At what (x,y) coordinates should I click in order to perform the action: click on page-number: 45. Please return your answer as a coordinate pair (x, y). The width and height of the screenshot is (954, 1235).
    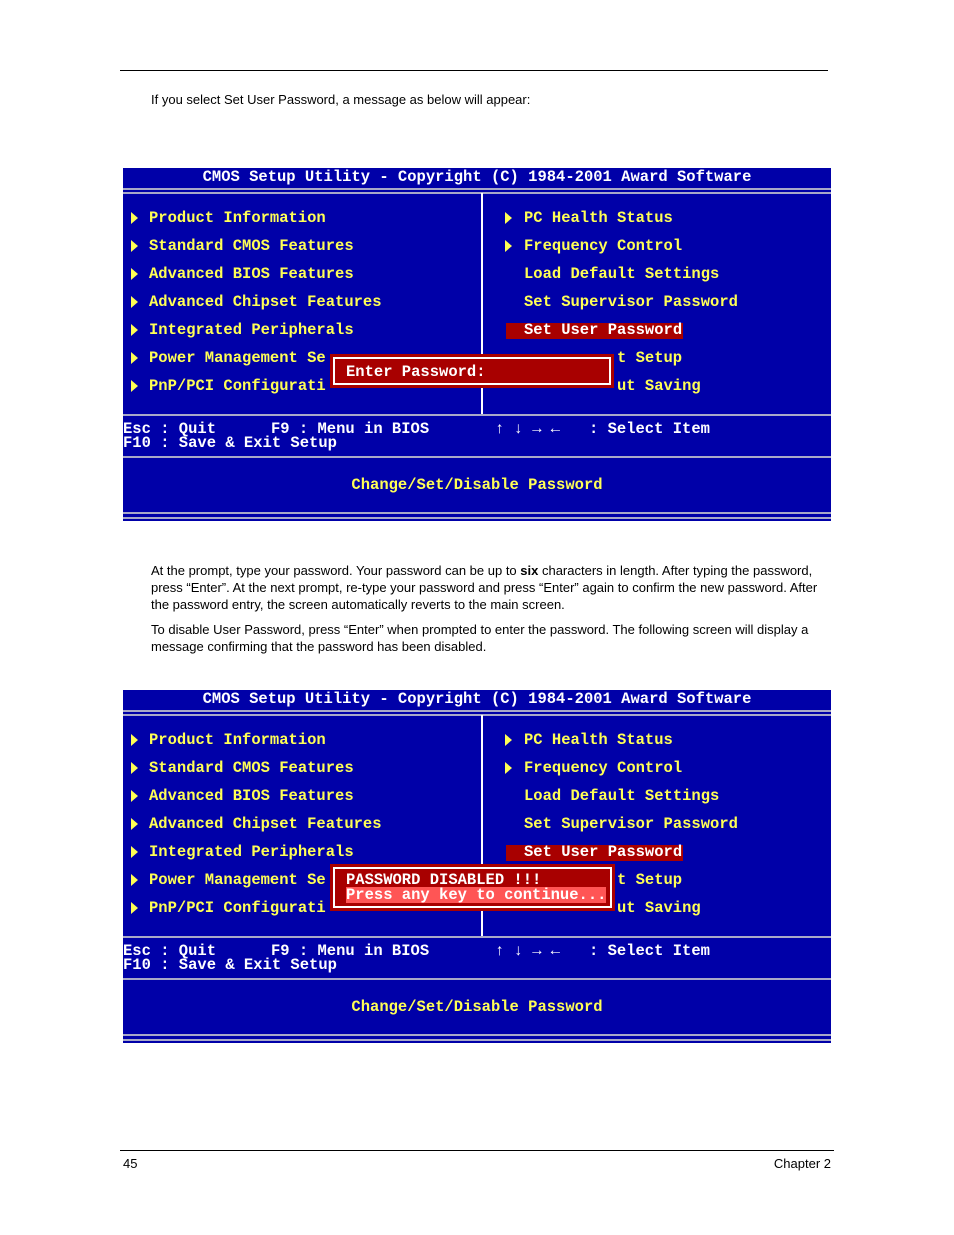
    Looking at the image, I should click on (130, 1163).